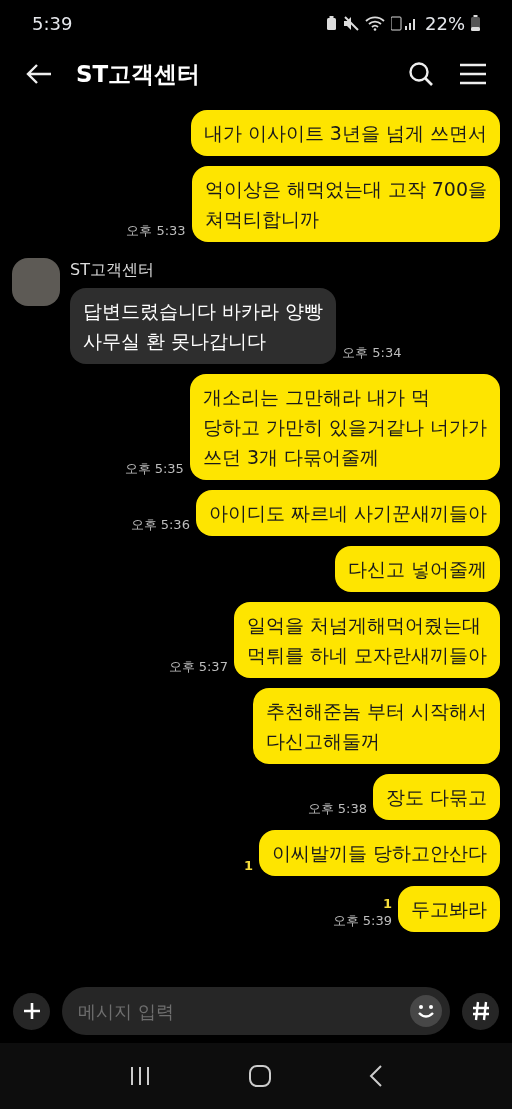 The width and height of the screenshot is (512, 1109). I want to click on message-time: 오후 5:35, so click(154, 469).